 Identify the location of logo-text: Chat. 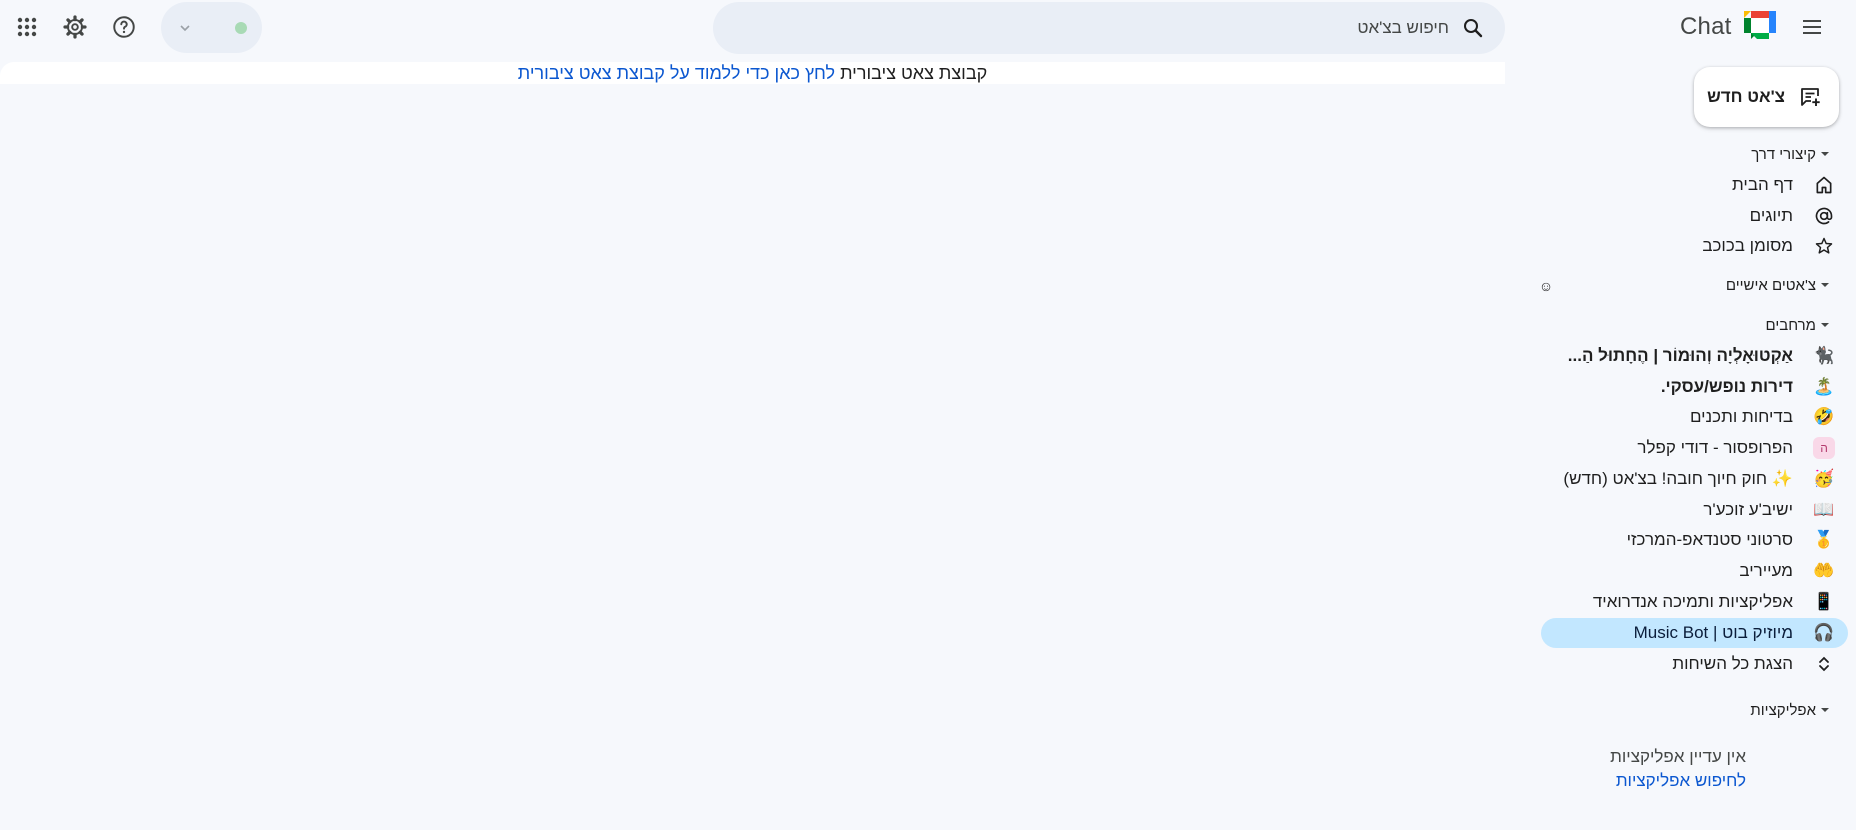
(1706, 26).